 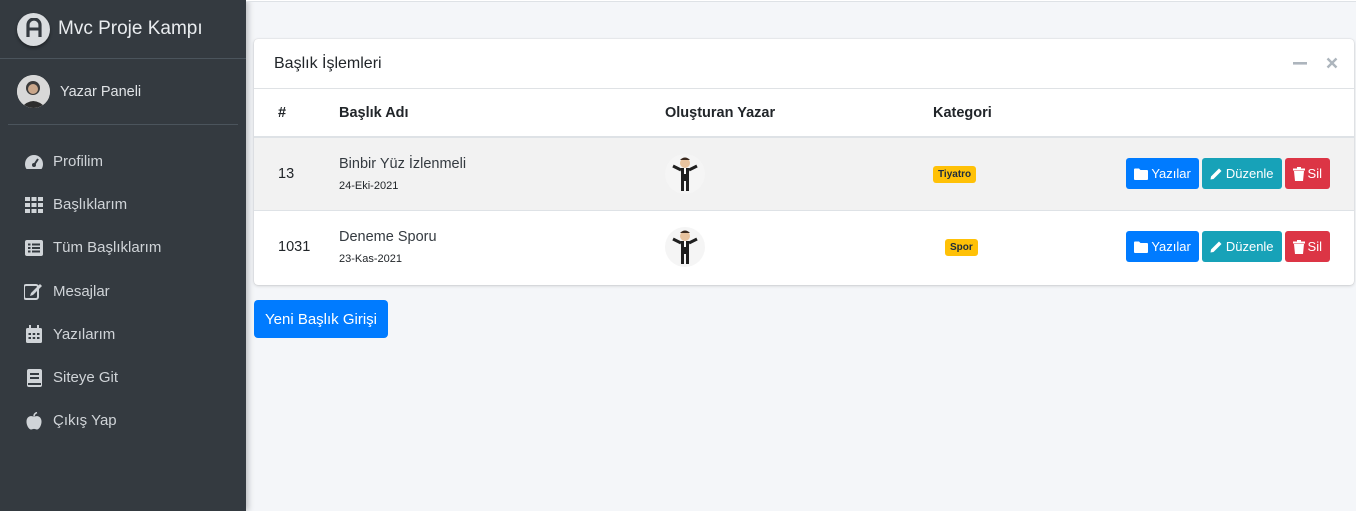 I want to click on grid-icon, so click(x=34, y=205).